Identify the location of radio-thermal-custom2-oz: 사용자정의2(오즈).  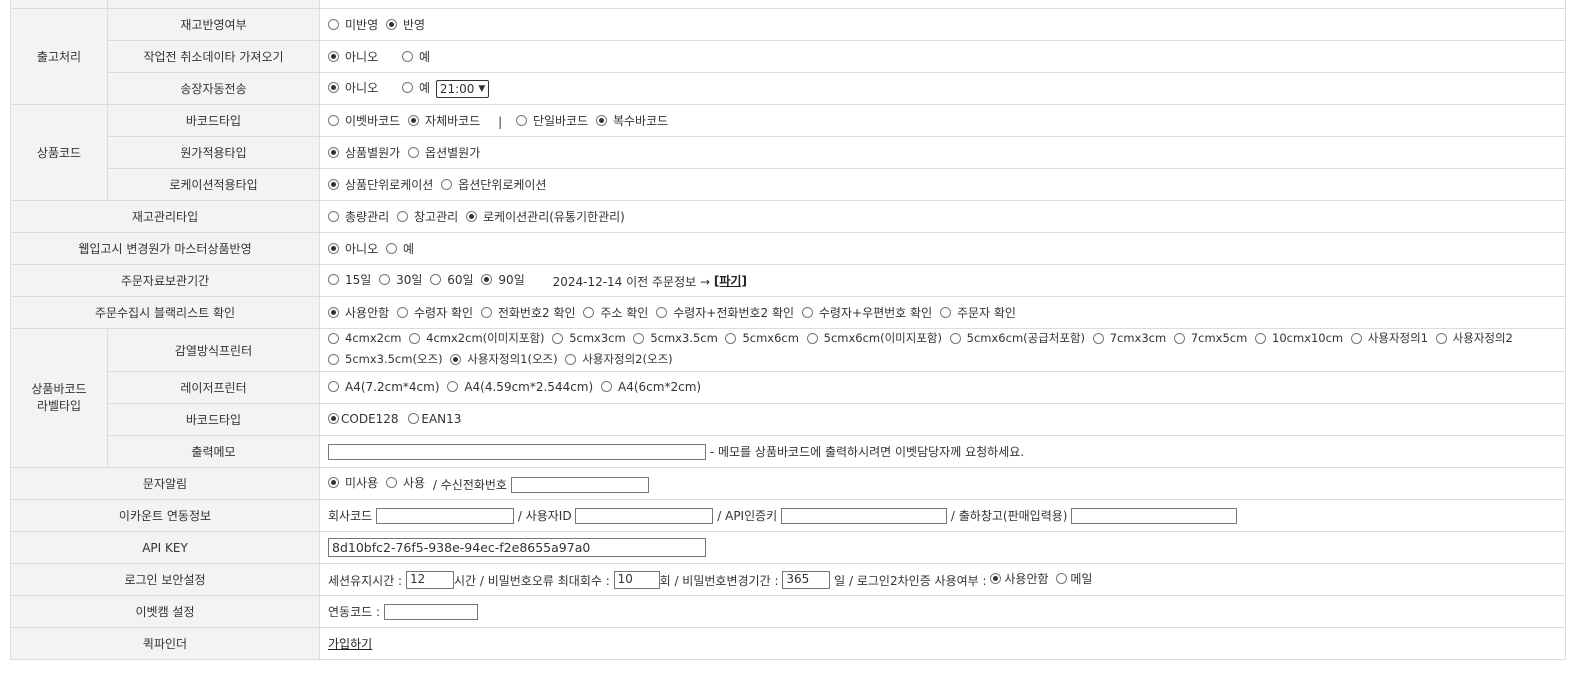
(619, 359).